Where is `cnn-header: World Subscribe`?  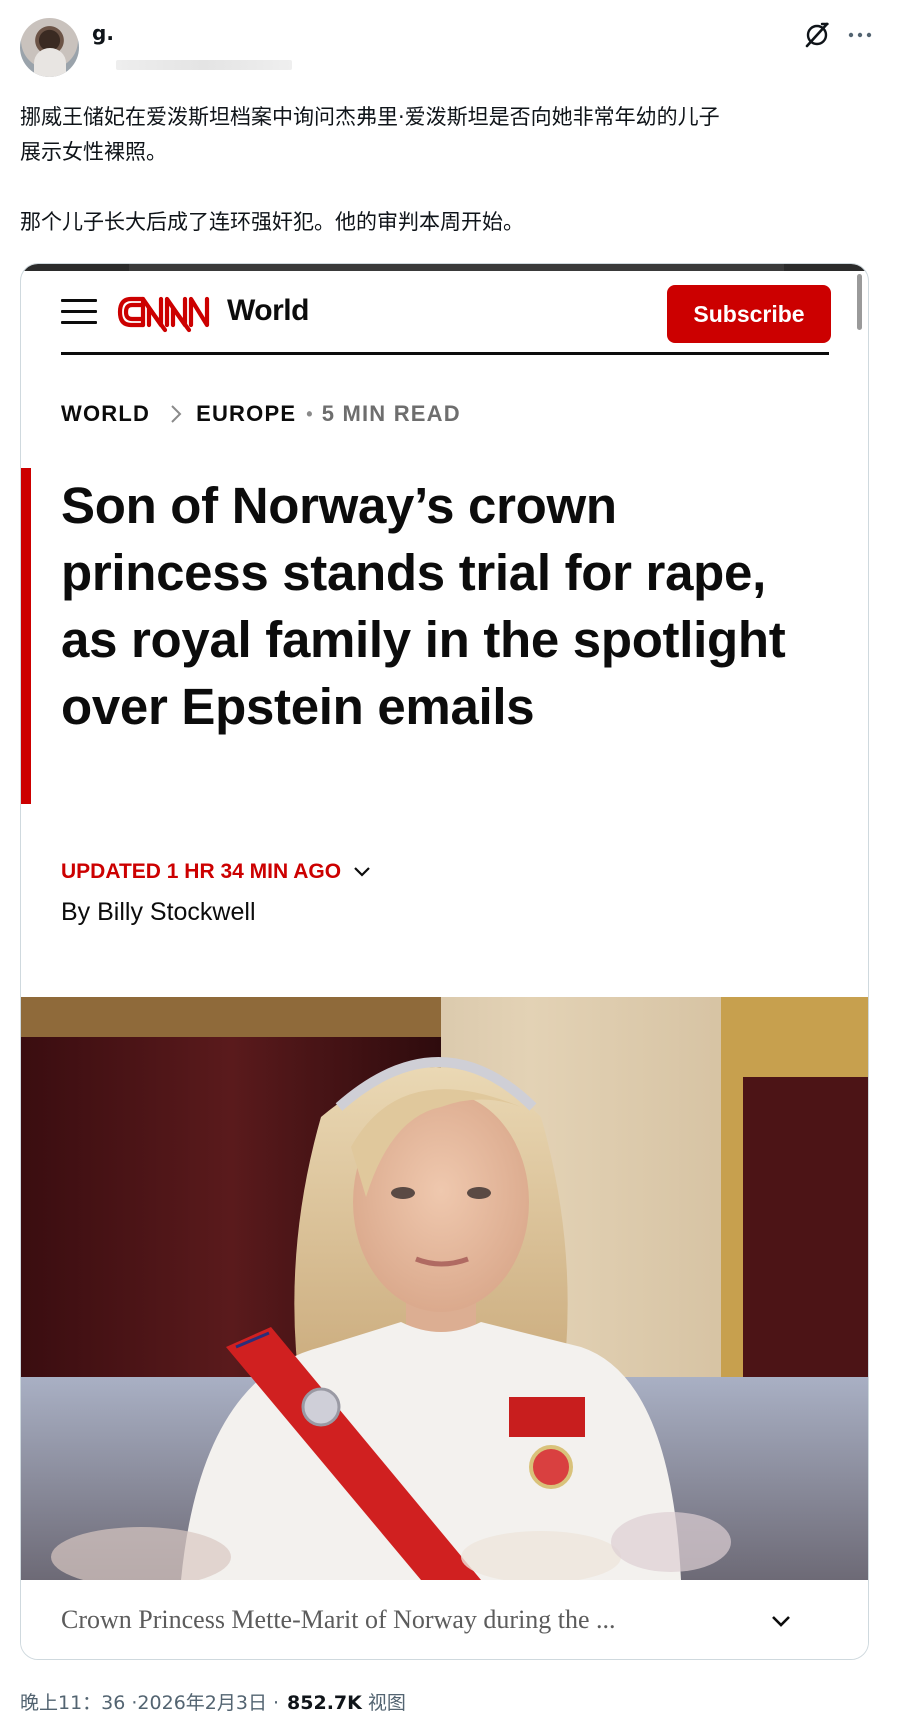 cnn-header: World Subscribe is located at coordinates (455, 317).